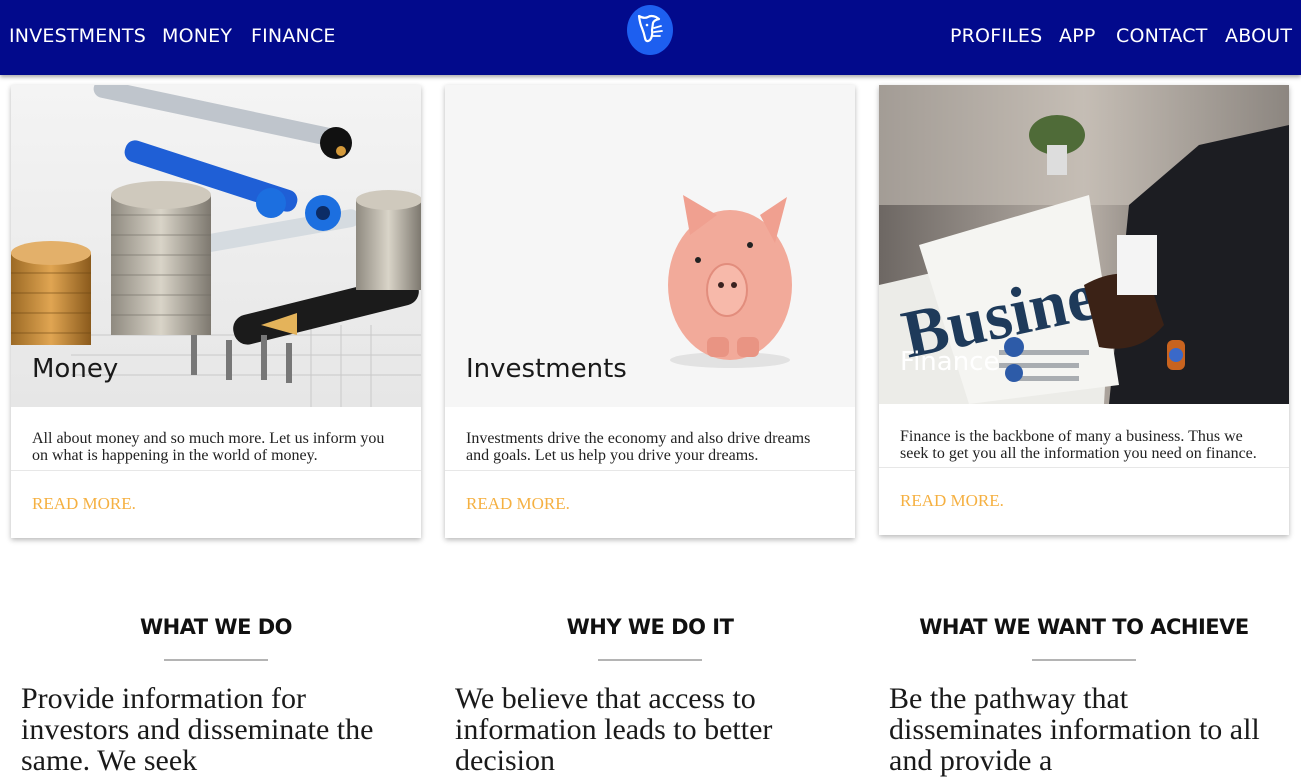 Image resolution: width=1301 pixels, height=777 pixels. Describe the element at coordinates (75, 369) in the screenshot. I see `card-money-title: Money` at that location.